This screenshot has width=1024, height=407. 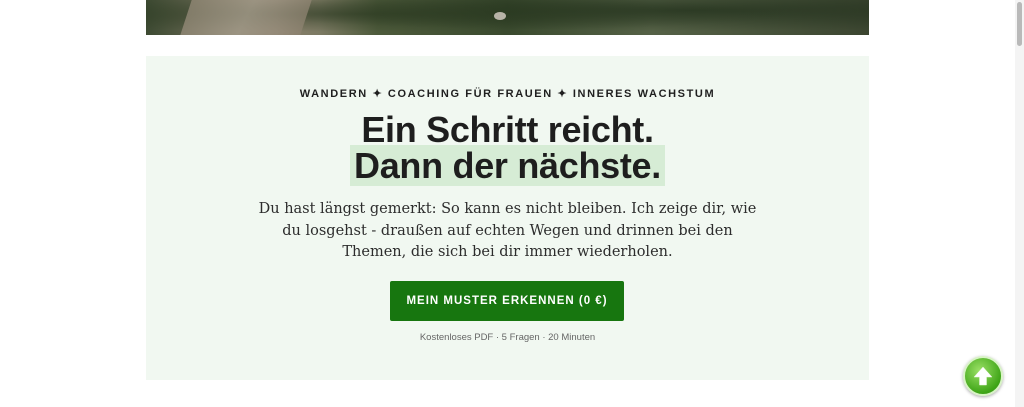 I want to click on arrow-up-icon, so click(x=983, y=376).